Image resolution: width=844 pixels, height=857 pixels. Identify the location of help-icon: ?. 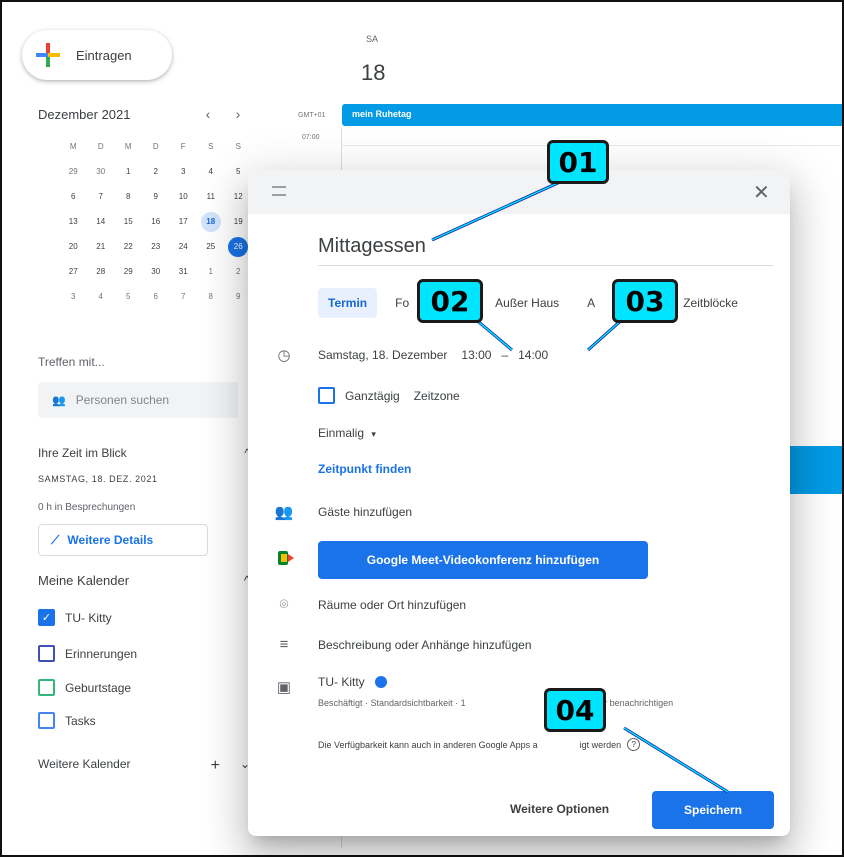
(634, 744).